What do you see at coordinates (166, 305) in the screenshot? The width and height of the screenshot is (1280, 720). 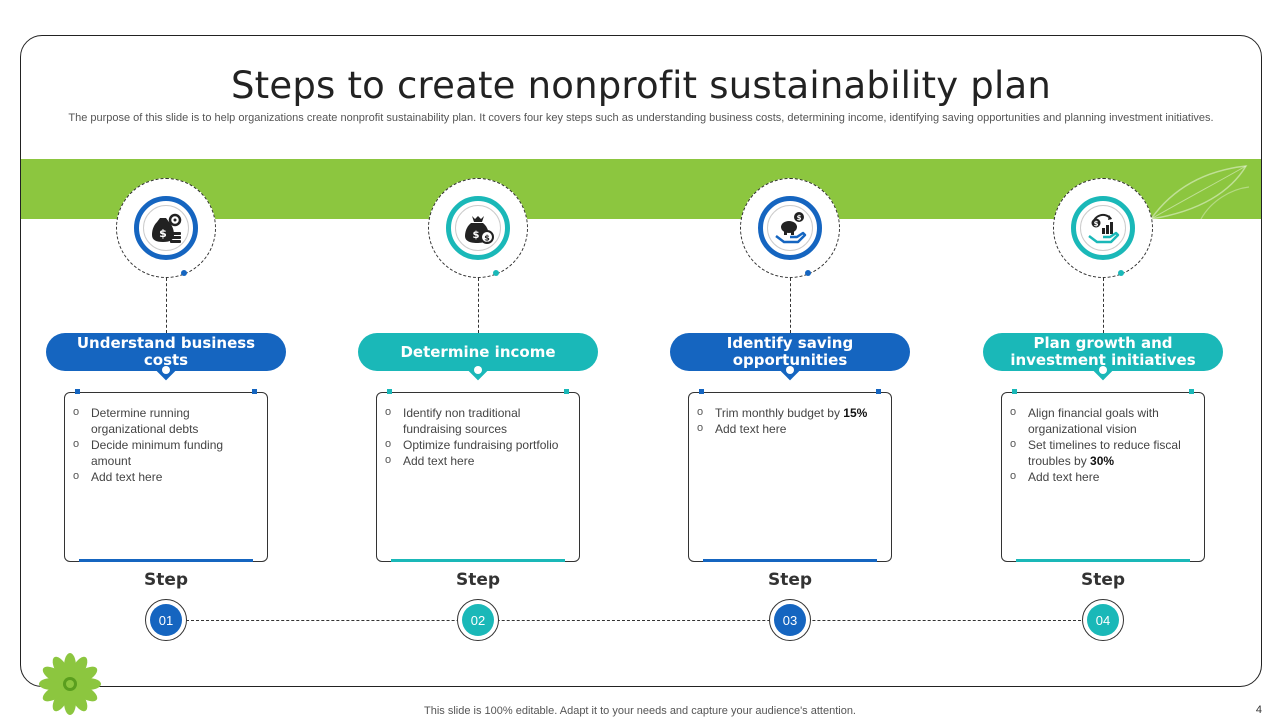 I see `step-1-connector-line` at bounding box center [166, 305].